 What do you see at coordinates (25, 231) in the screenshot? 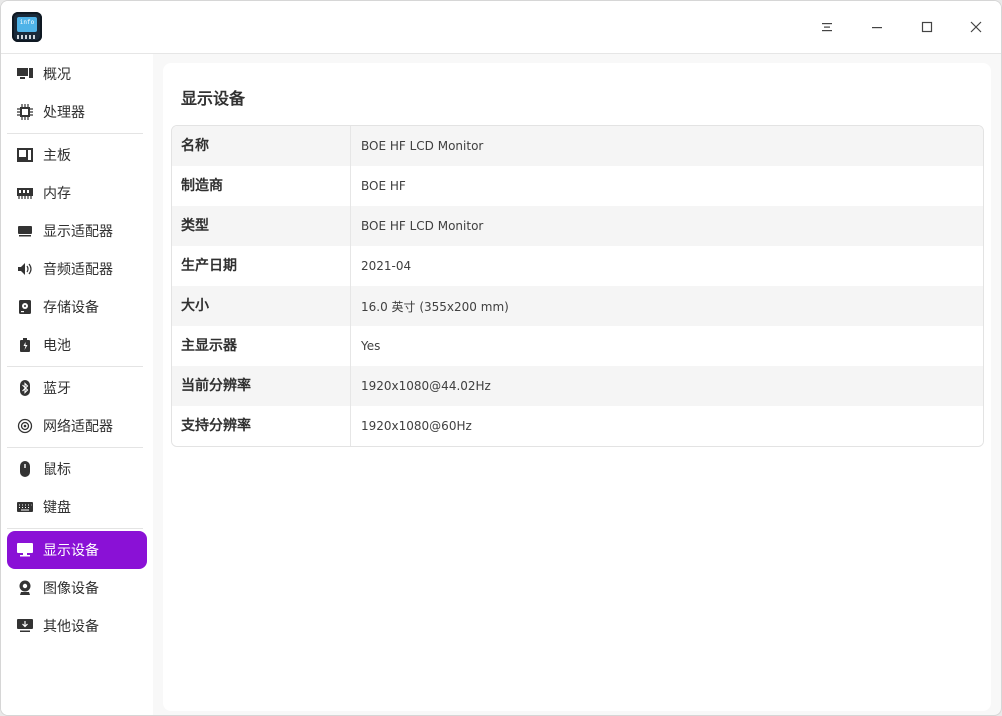
I see `display-adapter-icon` at bounding box center [25, 231].